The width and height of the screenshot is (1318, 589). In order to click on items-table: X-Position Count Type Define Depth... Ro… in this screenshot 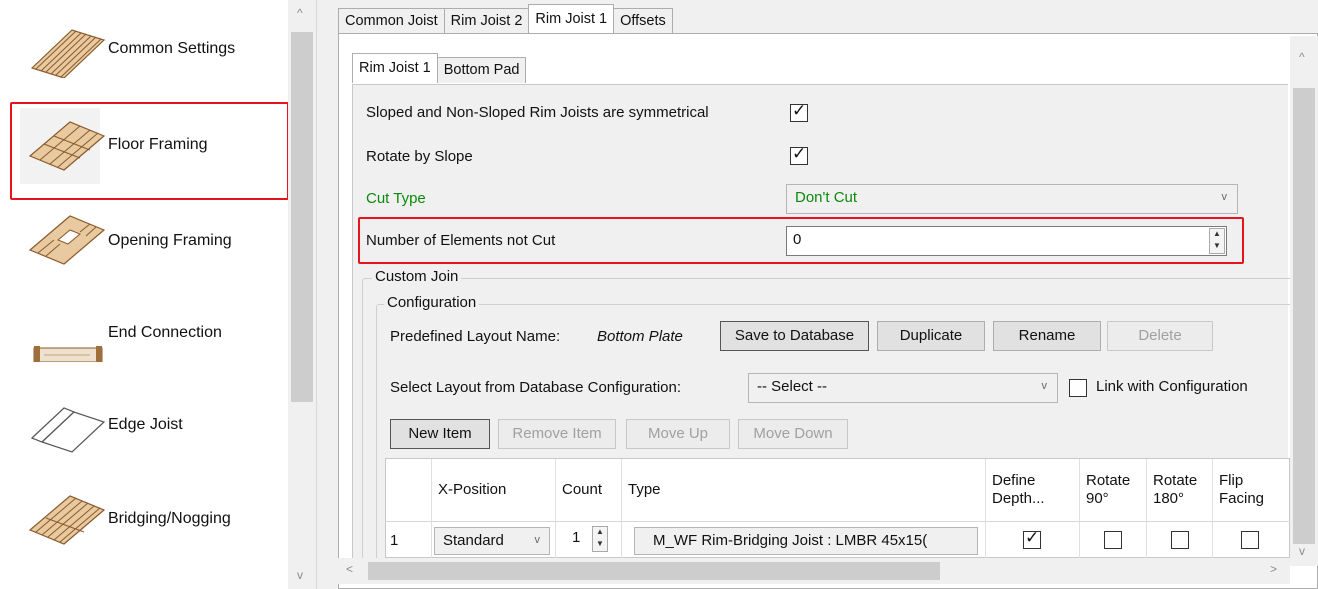, I will do `click(838, 508)`.